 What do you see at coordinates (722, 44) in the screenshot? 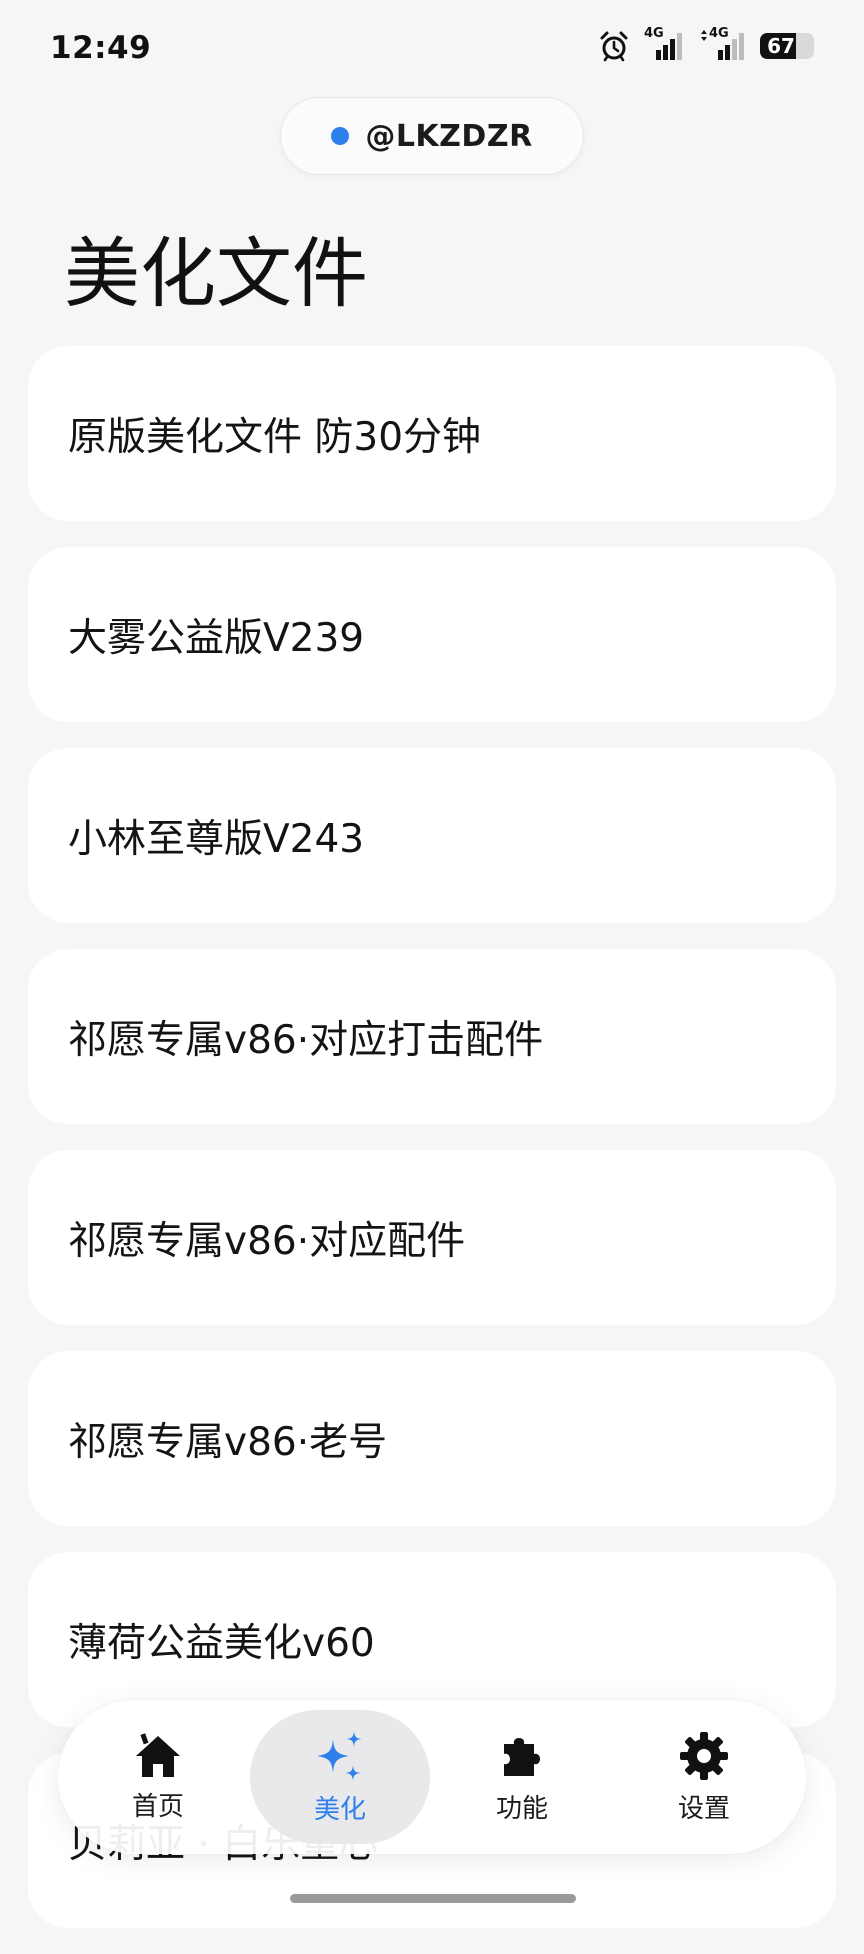
I see `signal-4g-icon-2: 4G` at bounding box center [722, 44].